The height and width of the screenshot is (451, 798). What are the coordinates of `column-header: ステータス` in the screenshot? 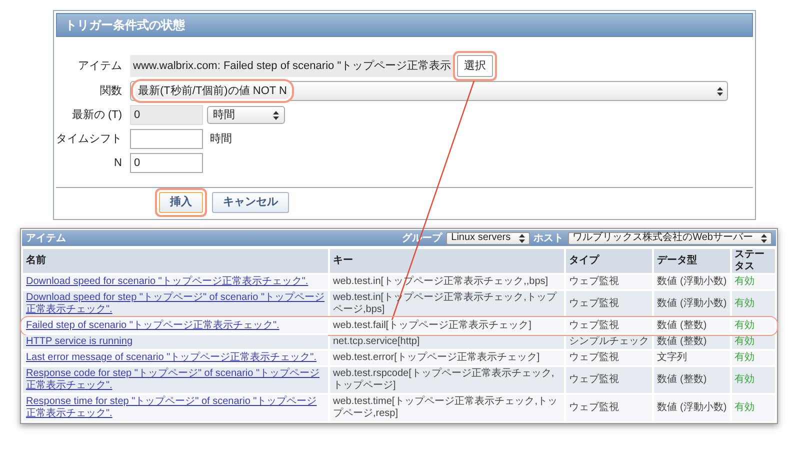 It's located at (753, 261).